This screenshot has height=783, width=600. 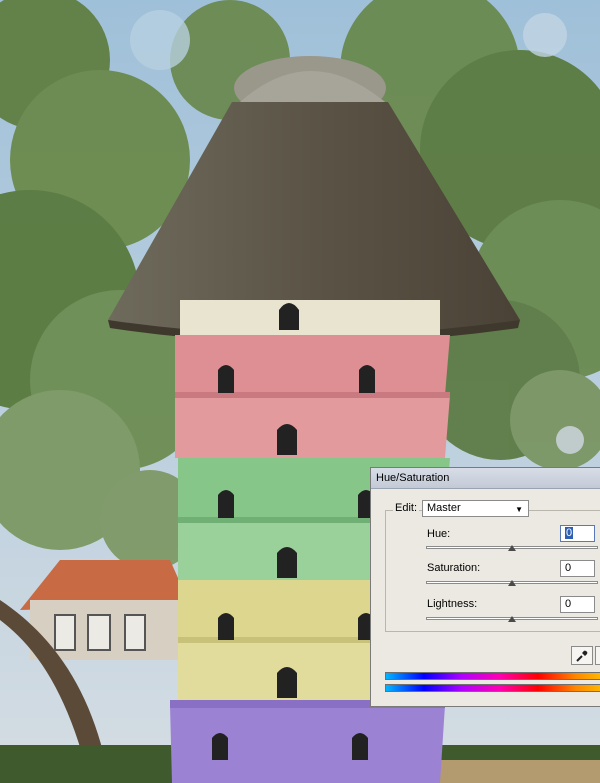 I want to click on hue-label: Hue:, so click(x=439, y=534).